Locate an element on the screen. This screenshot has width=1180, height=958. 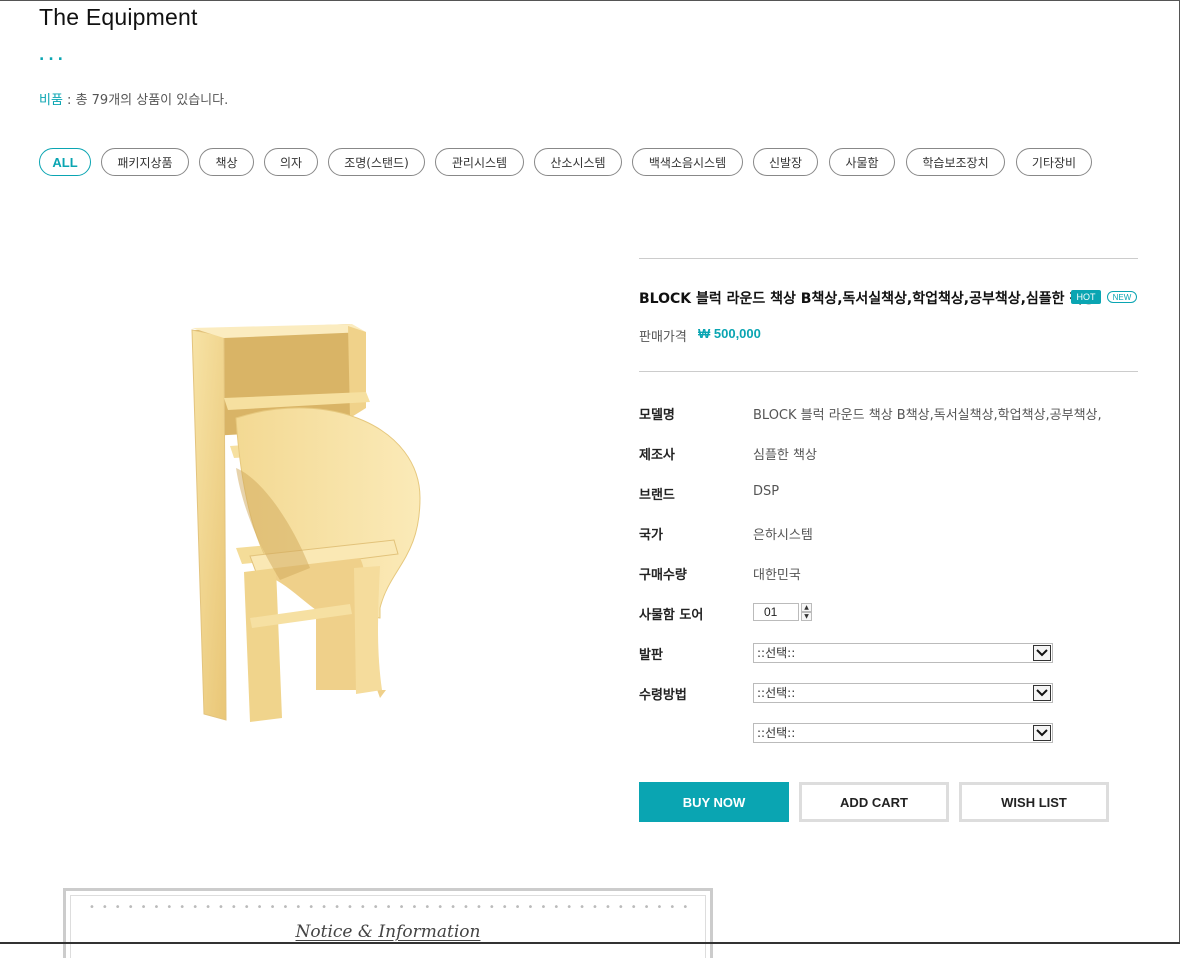
filter-study-aid: 학습보조장치 is located at coordinates (955, 162).